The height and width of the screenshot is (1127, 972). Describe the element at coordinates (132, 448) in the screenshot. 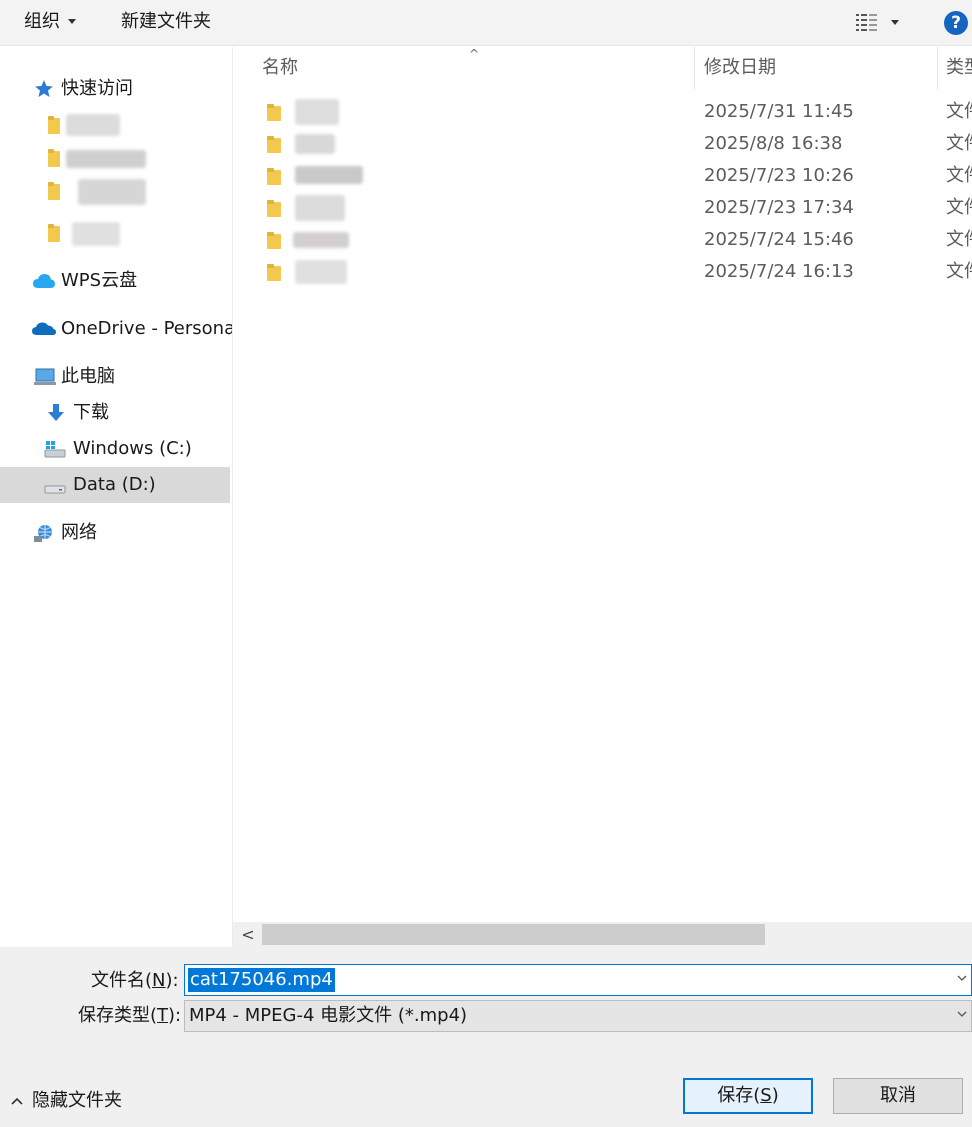

I see `nav-windows-c-label: Windows (C:)` at that location.